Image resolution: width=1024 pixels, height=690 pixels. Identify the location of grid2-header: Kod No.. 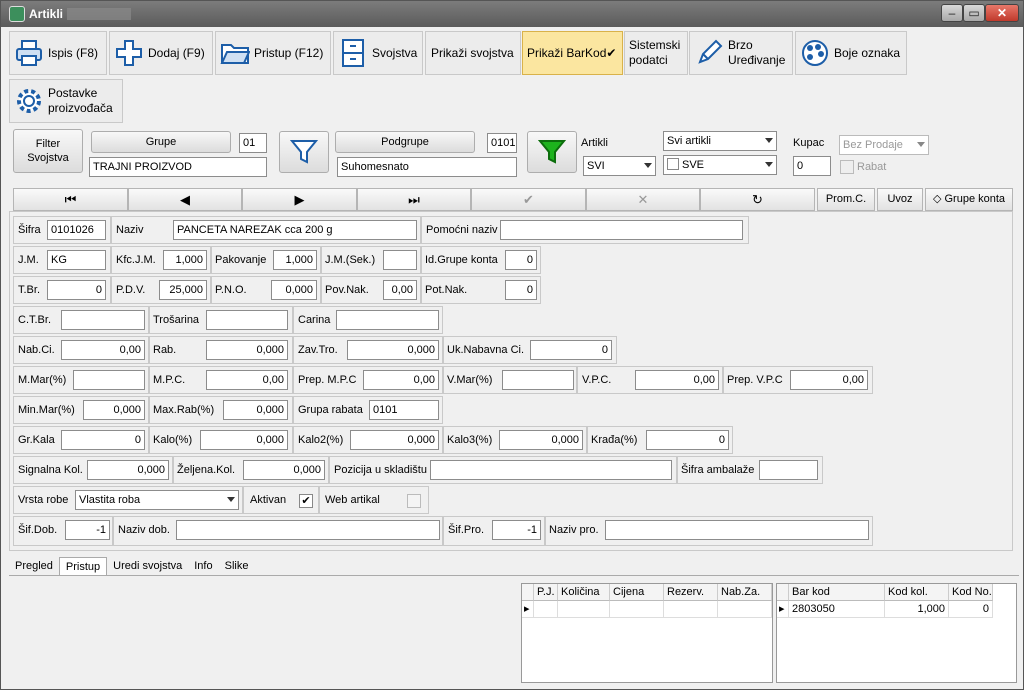
(971, 592).